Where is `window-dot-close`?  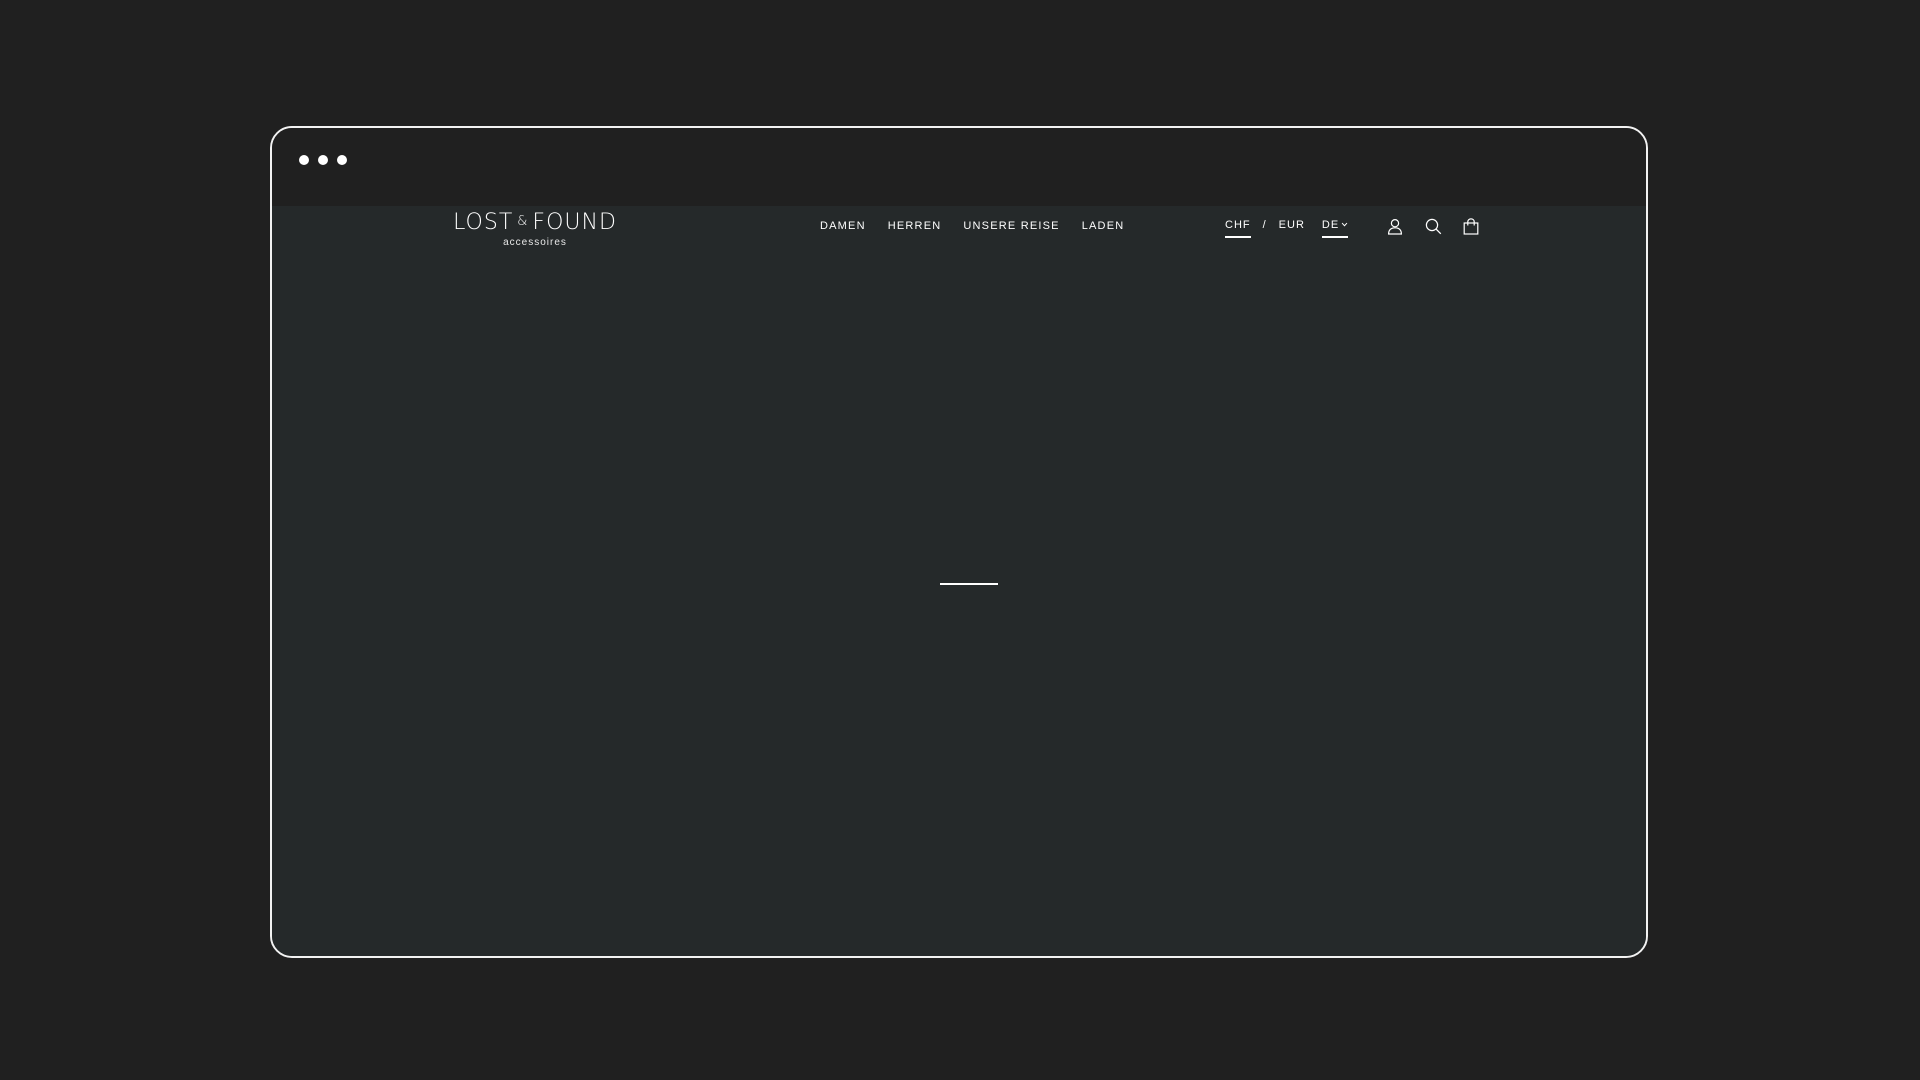 window-dot-close is located at coordinates (304, 160).